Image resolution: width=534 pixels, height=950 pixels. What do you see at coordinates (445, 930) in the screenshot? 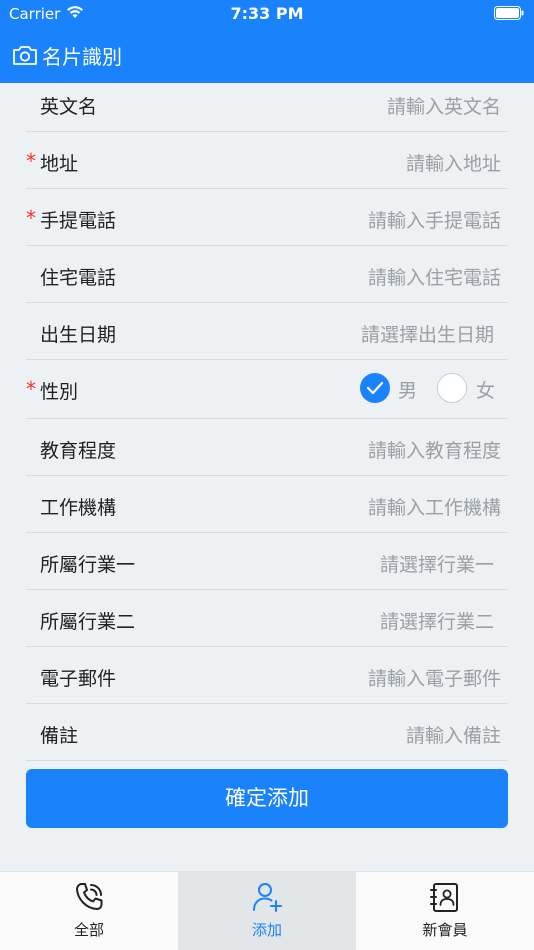
I see `tab-new-member-label: 新會員` at bounding box center [445, 930].